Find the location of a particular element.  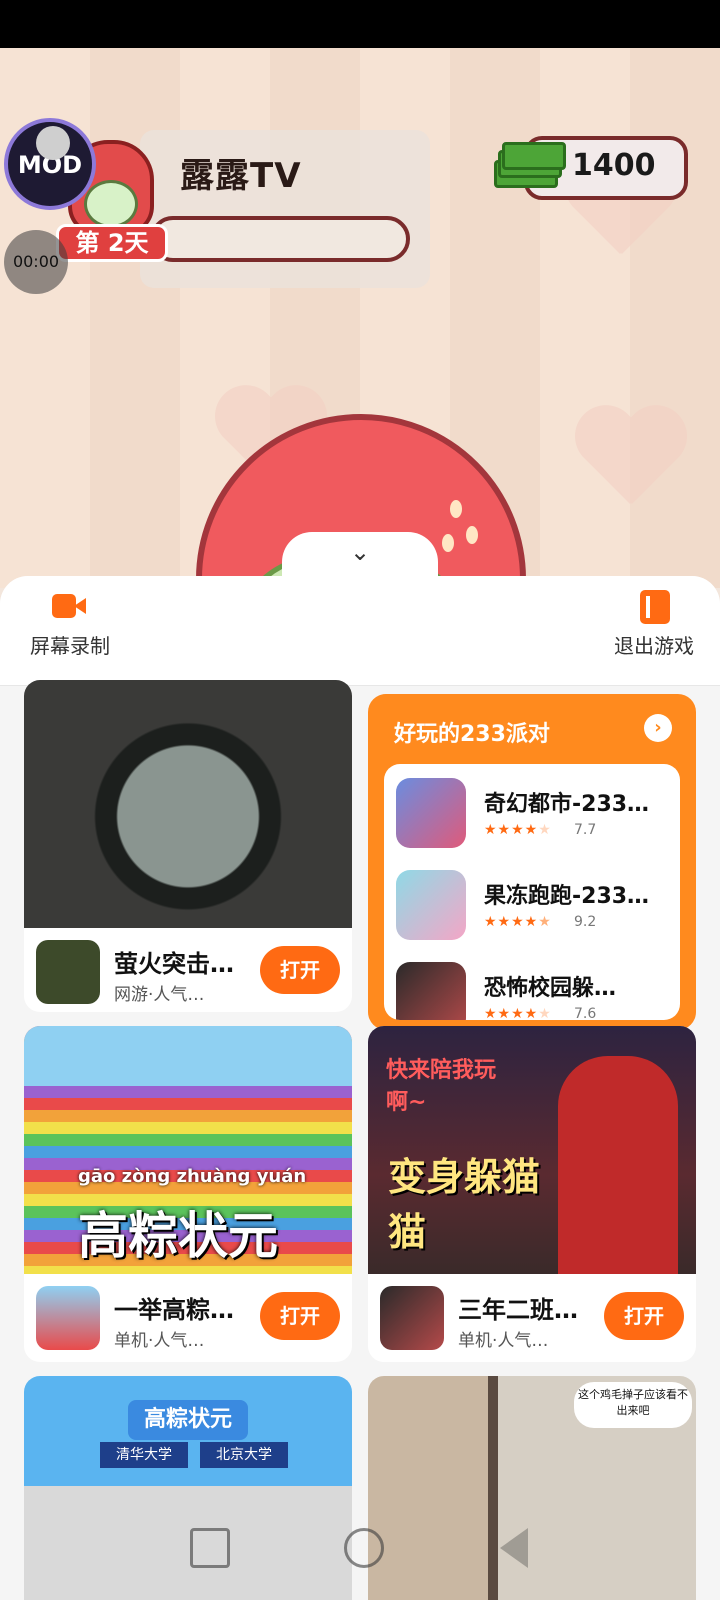

card-info: 一举高粽… 单机·人气… 打开 is located at coordinates (188, 1318).